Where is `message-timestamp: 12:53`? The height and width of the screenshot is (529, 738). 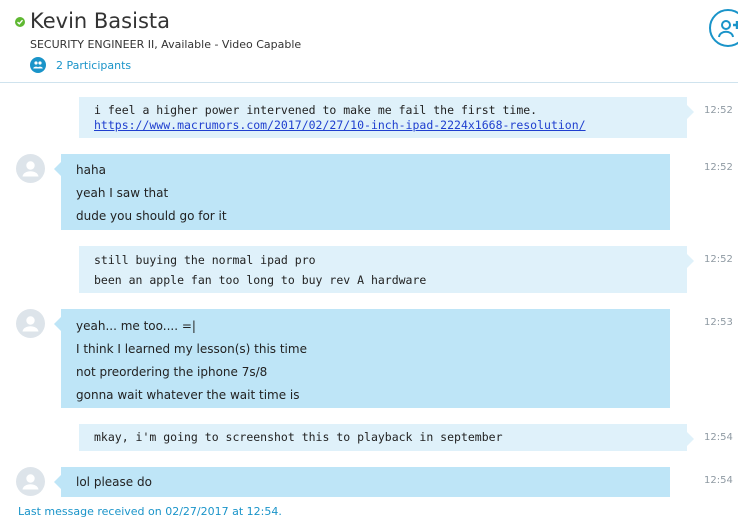 message-timestamp: 12:53 is located at coordinates (718, 322).